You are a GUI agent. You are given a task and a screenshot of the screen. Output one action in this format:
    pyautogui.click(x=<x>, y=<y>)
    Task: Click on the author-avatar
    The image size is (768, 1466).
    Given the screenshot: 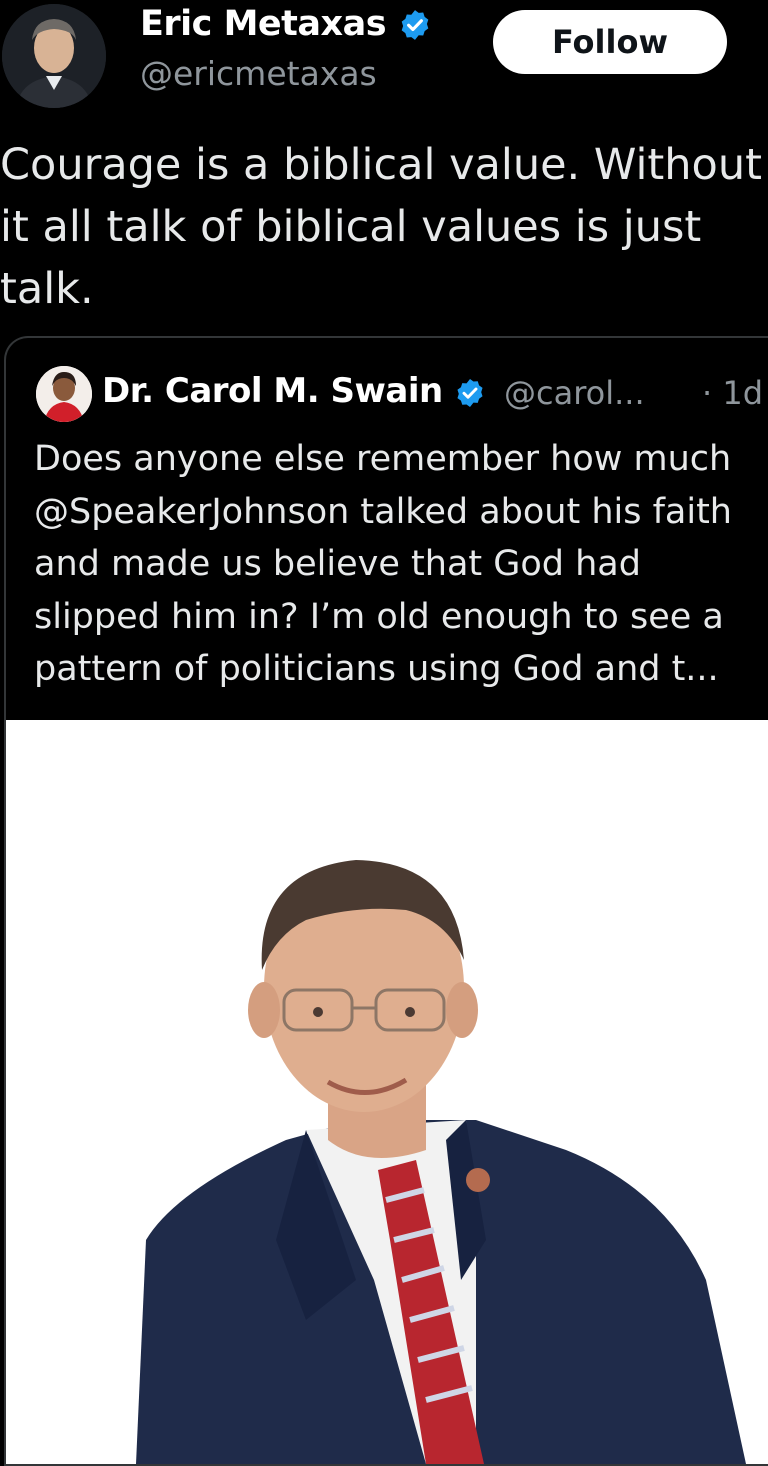 What is the action you would take?
    pyautogui.click(x=54, y=56)
    